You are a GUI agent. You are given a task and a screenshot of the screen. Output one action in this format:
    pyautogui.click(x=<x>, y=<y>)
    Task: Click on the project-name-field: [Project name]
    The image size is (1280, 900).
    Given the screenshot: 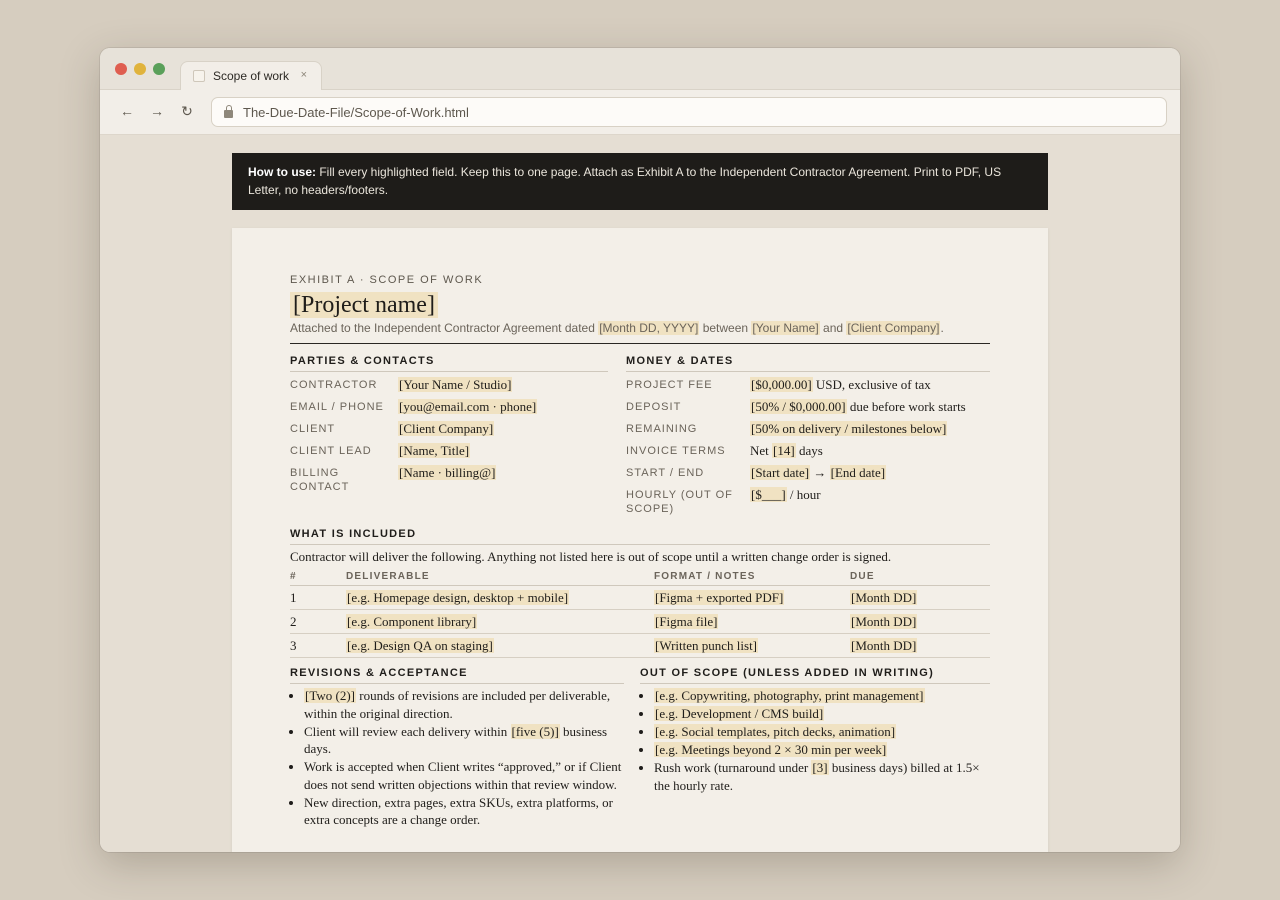 What is the action you would take?
    pyautogui.click(x=364, y=305)
    